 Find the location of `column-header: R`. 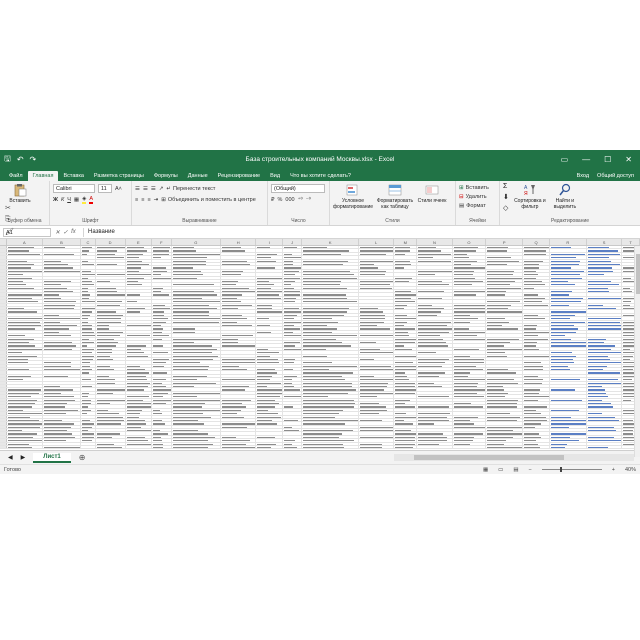

column-header: R is located at coordinates (568, 242).